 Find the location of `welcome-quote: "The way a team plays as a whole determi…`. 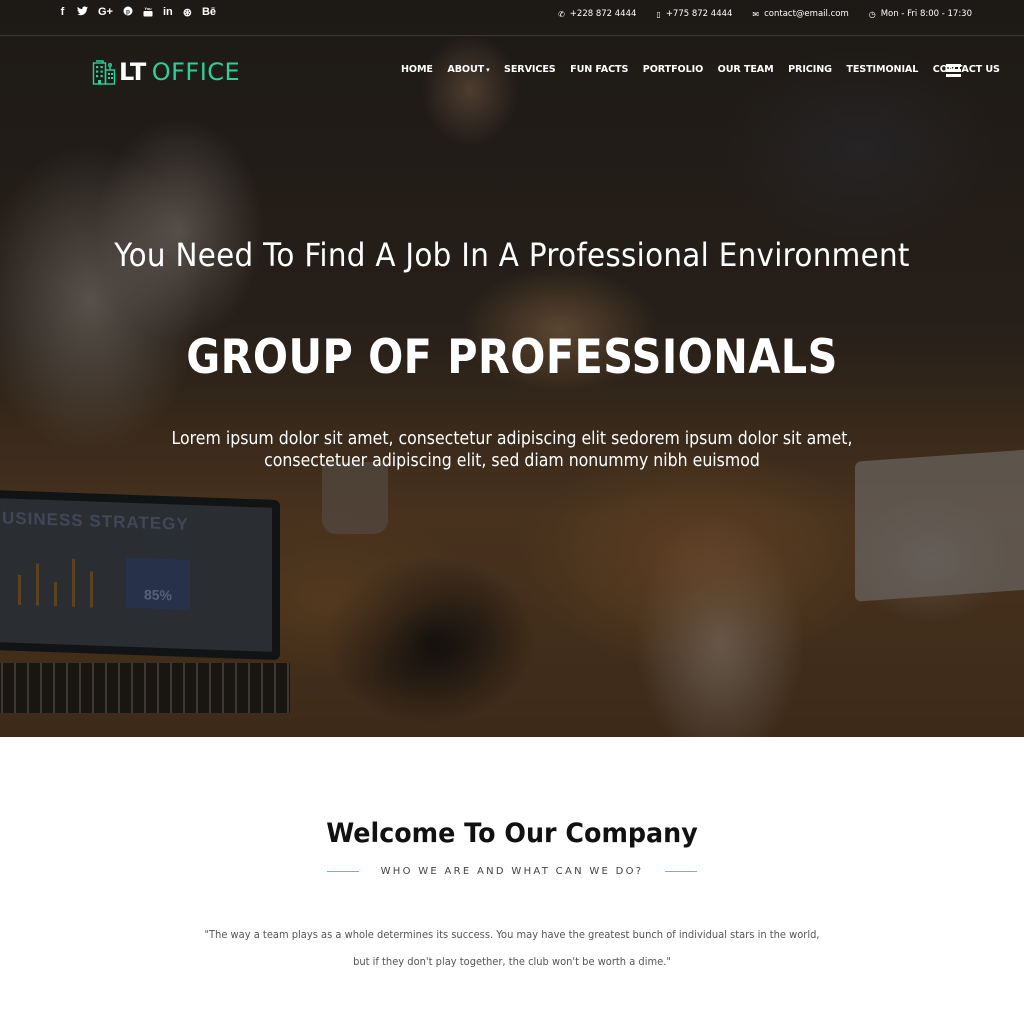

welcome-quote: "The way a team plays as a whole determi… is located at coordinates (512, 948).